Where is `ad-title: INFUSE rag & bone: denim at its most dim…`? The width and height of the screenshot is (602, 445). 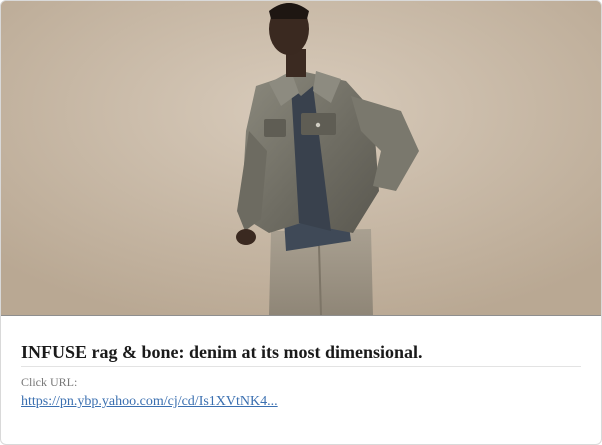
ad-title: INFUSE rag & bone: denim at its most dim… is located at coordinates (301, 354).